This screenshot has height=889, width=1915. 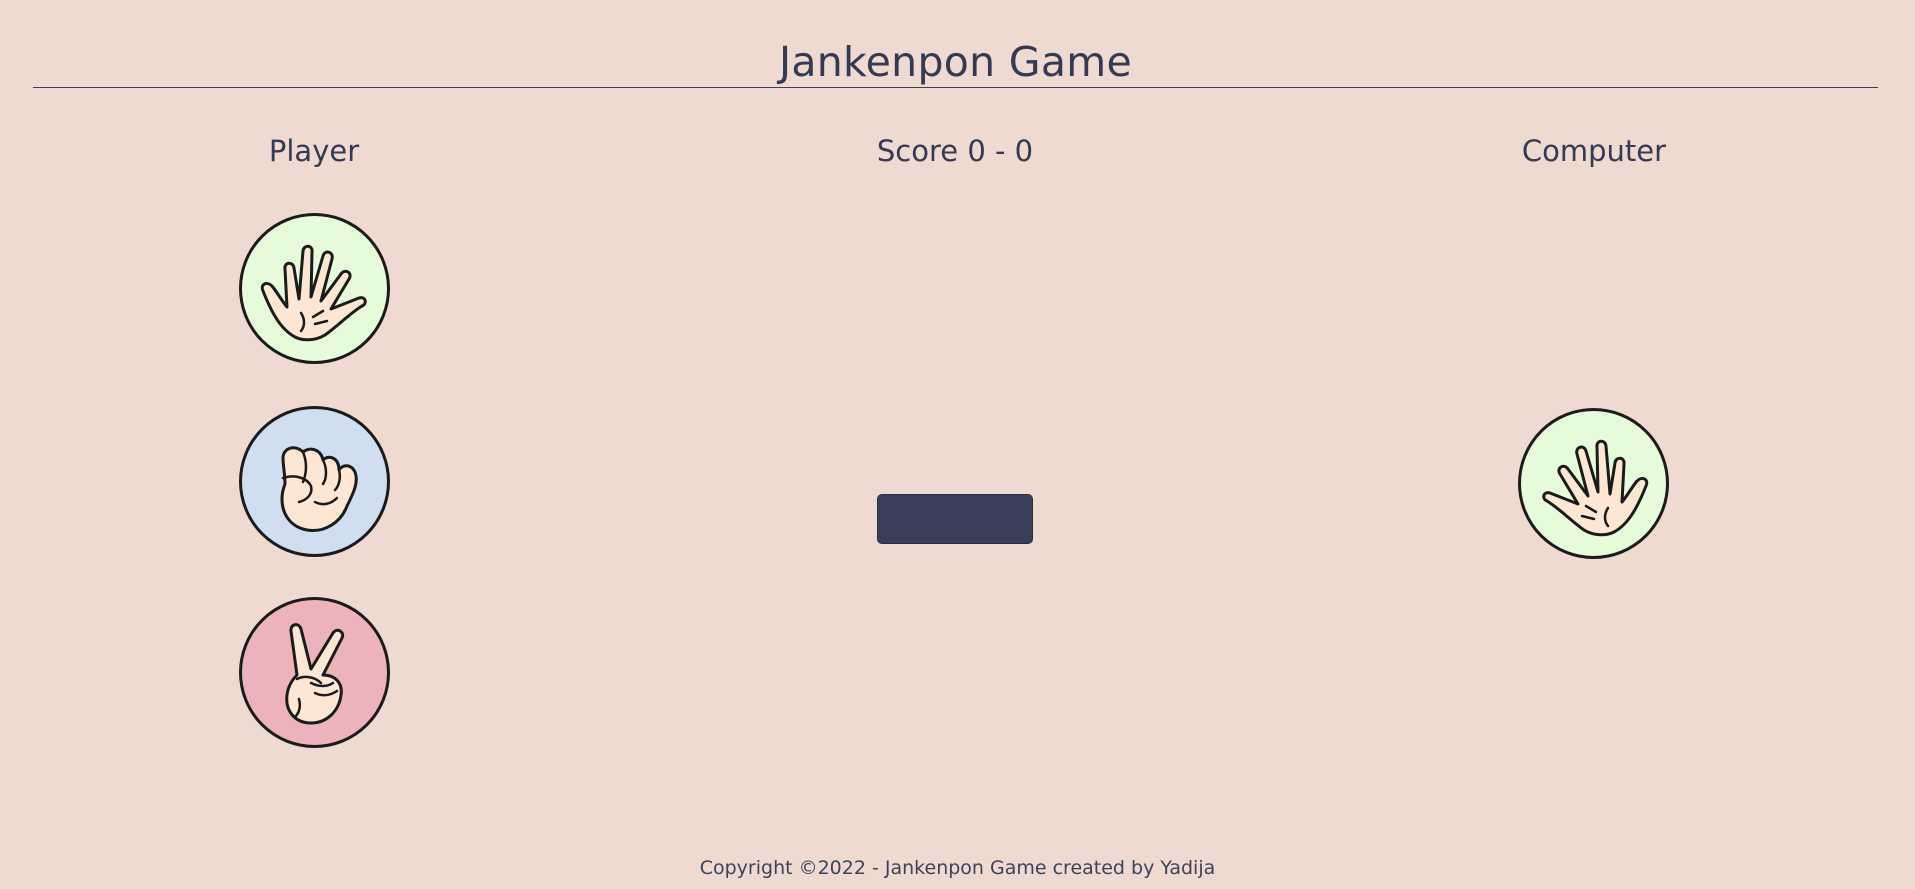 What do you see at coordinates (955, 519) in the screenshot?
I see `play-button` at bounding box center [955, 519].